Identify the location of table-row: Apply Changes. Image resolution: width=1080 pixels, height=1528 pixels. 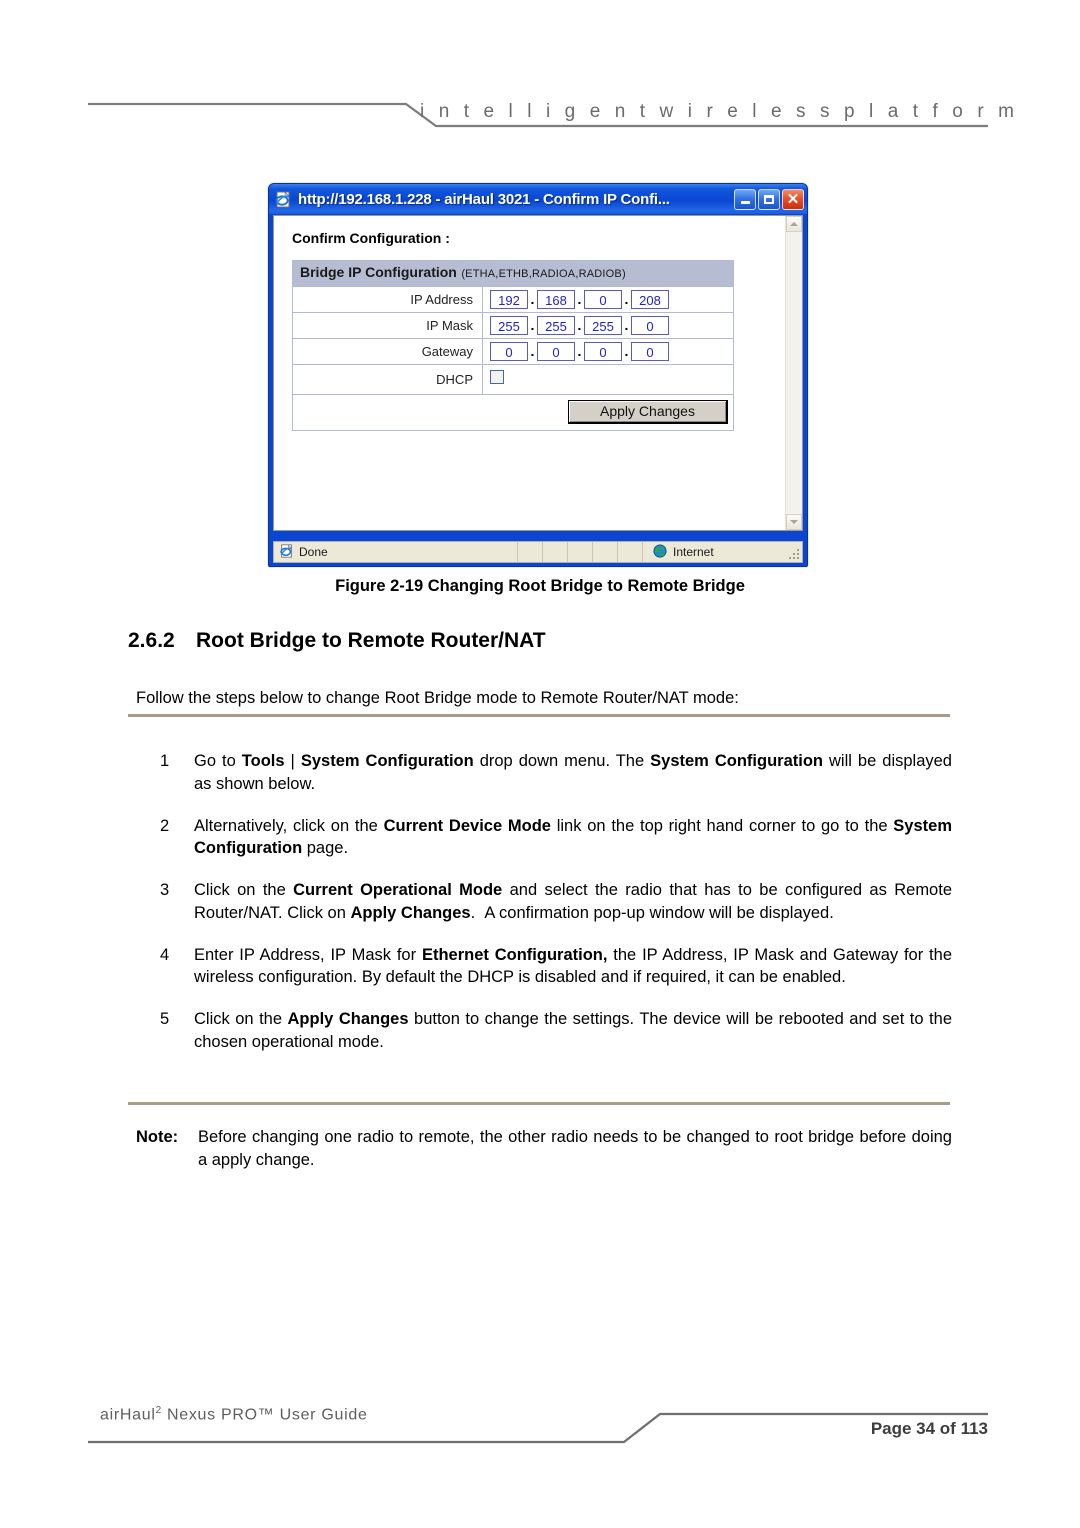
(513, 412).